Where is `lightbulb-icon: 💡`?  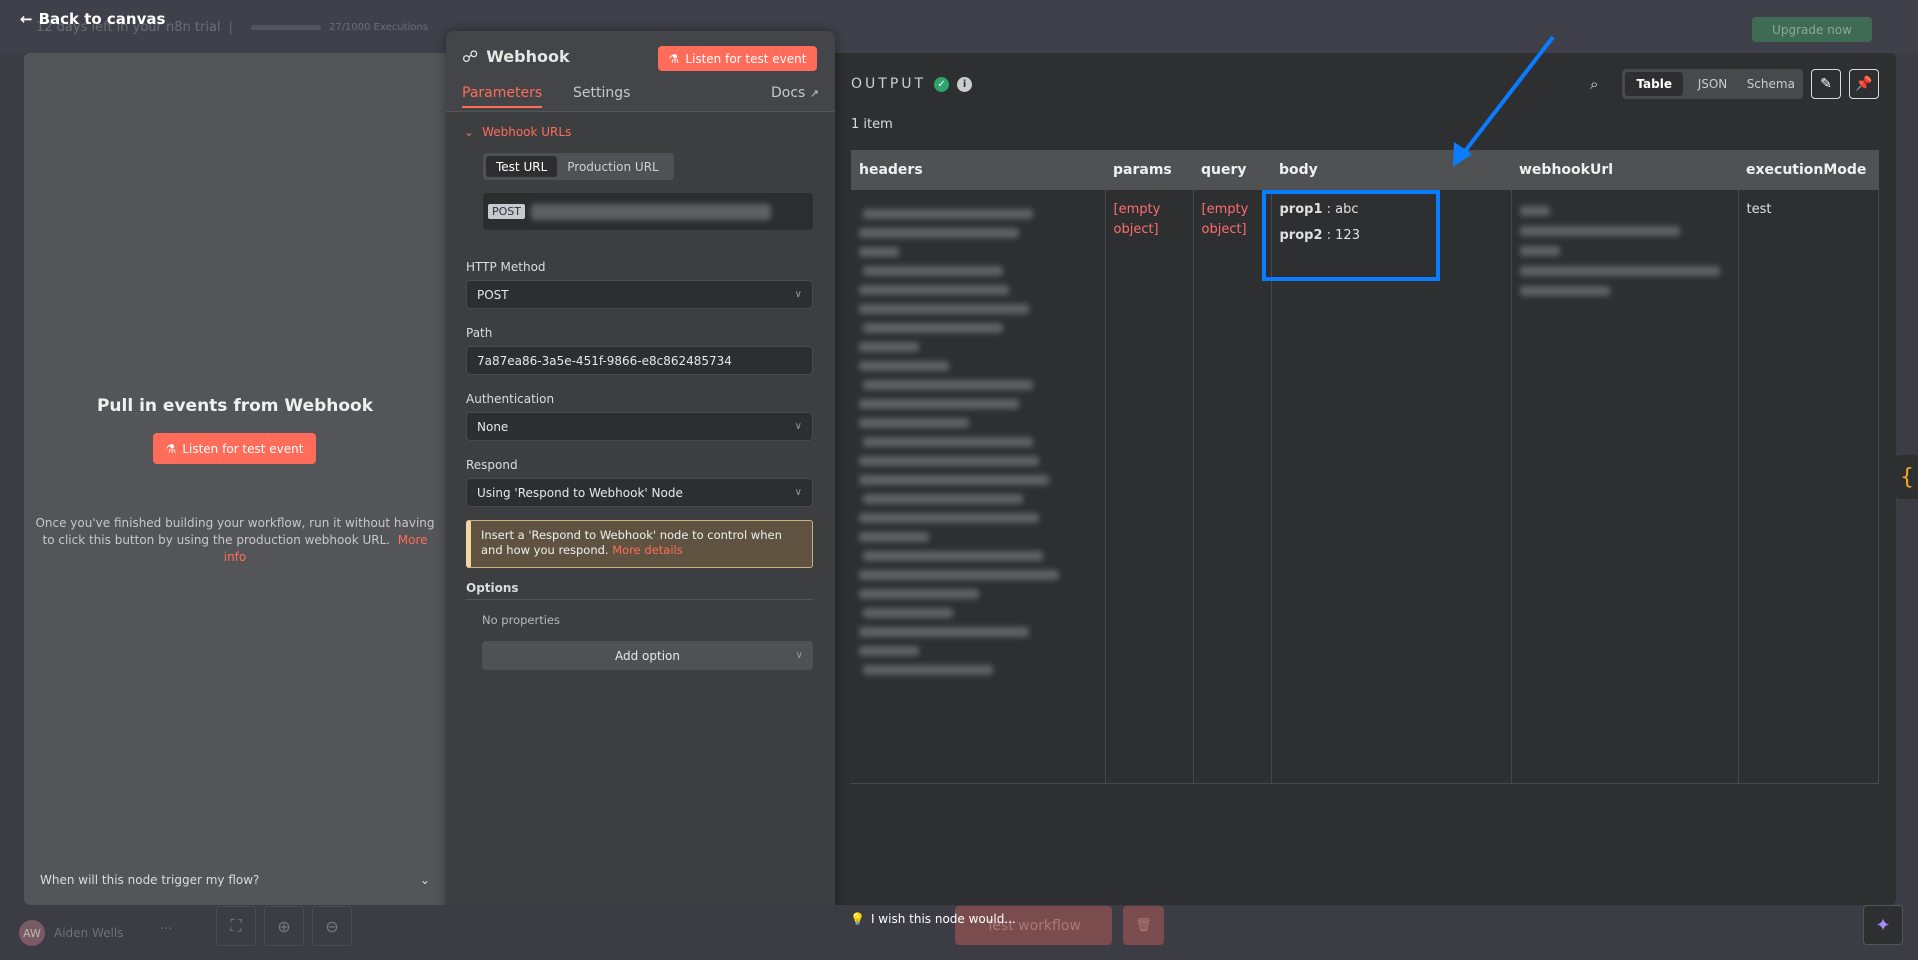
lightbulb-icon: 💡 is located at coordinates (857, 919).